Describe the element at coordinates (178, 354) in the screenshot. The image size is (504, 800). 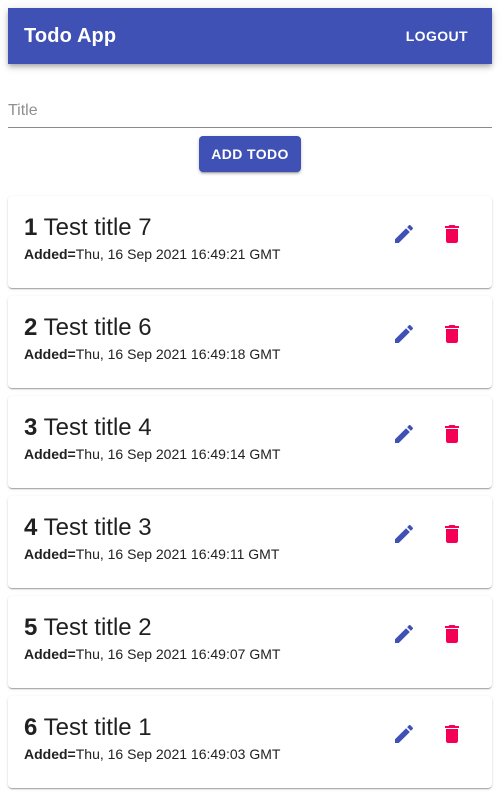
I see `added-timestamp: Thu, 16 Sep 2021 16:49:18 GMT` at that location.